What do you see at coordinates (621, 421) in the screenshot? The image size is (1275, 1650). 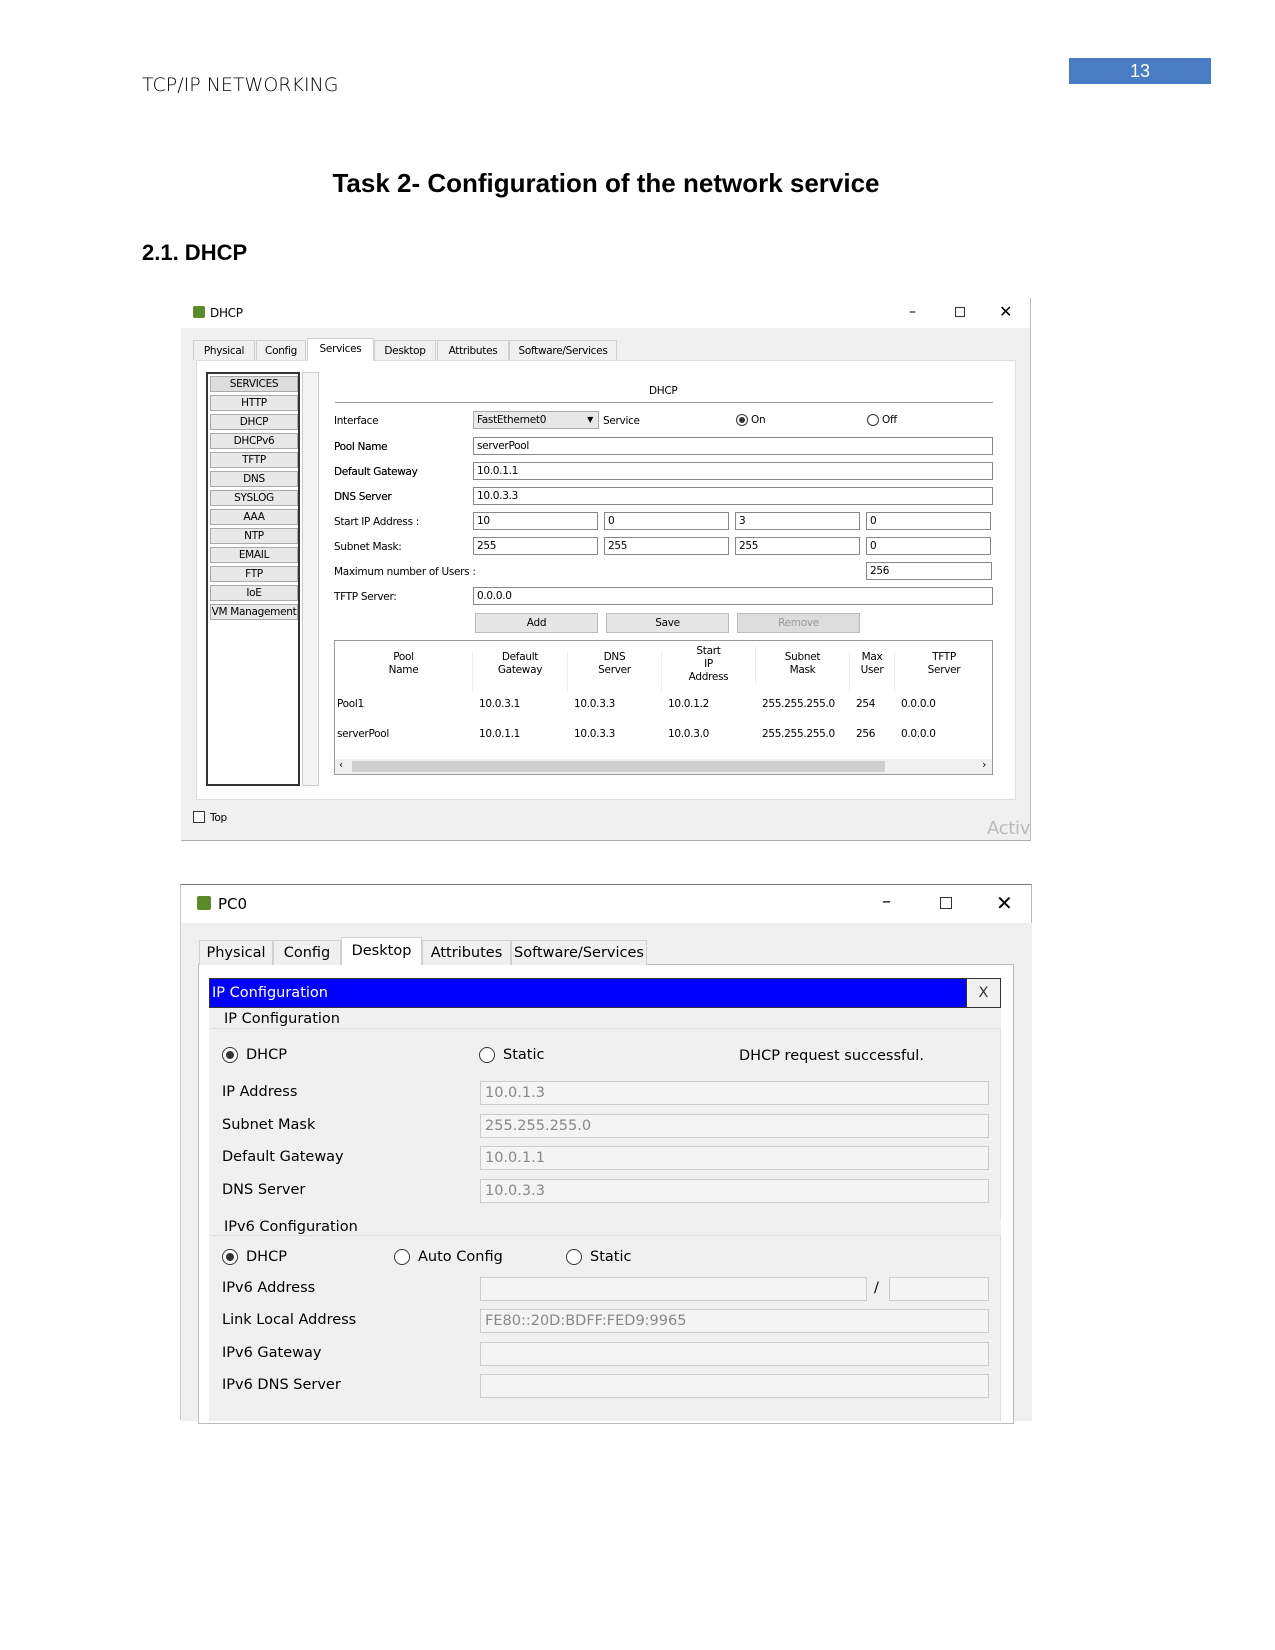 I see `service-label: Service` at bounding box center [621, 421].